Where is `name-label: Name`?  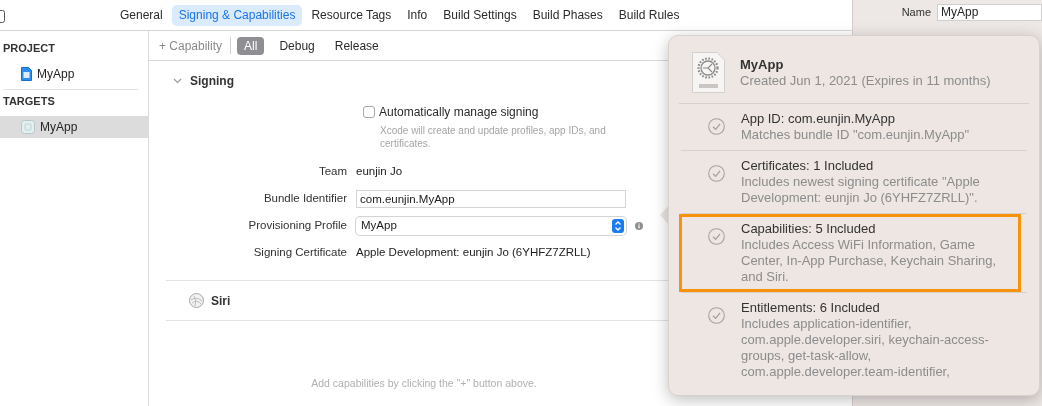 name-label: Name is located at coordinates (915, 13).